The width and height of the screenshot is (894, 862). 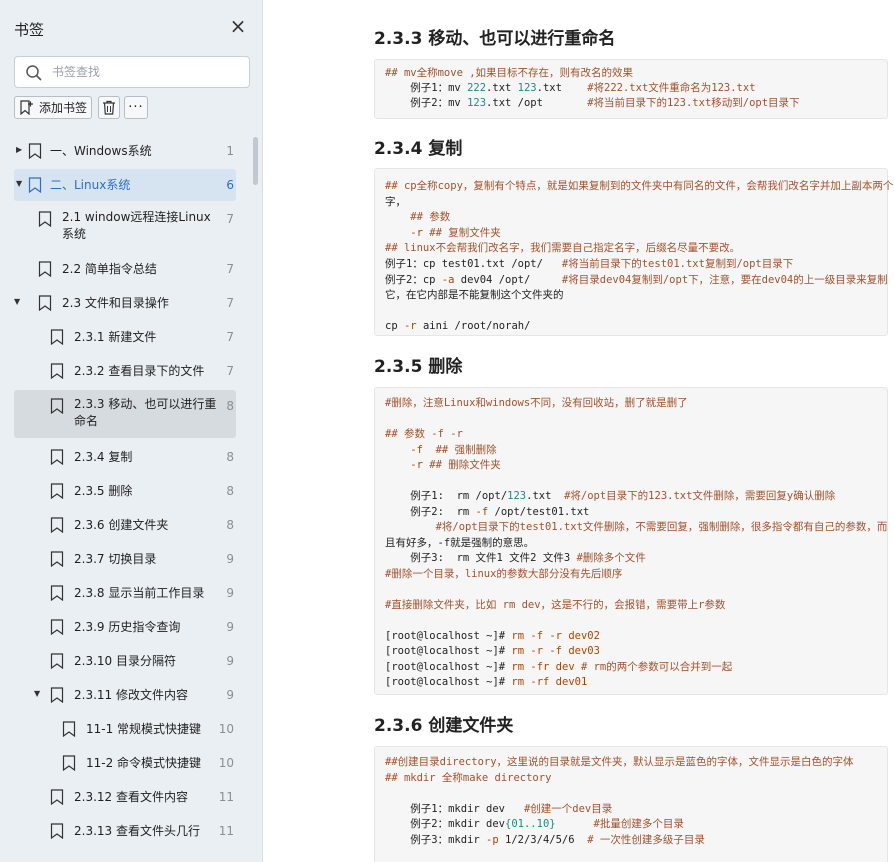 I want to click on bookmark-item: 2.3.1 新建文件 7, so click(x=125, y=337).